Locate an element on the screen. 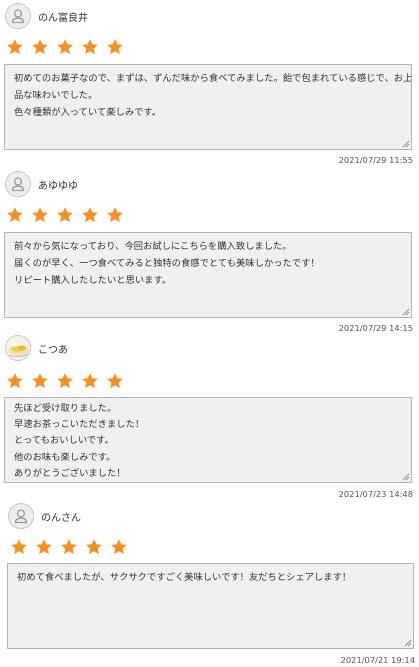  review-text-line: 前々から気になっており、今回お試しにこちらを購入致しました。 is located at coordinates (153, 246).